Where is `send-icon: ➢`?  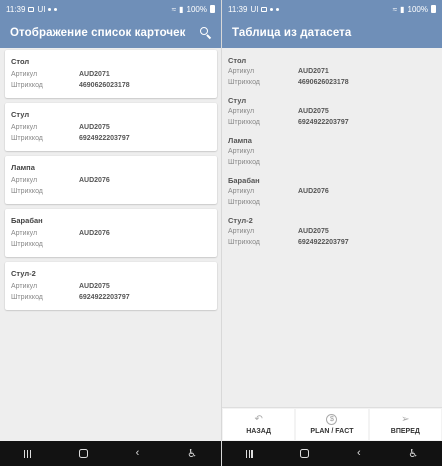 send-icon: ➢ is located at coordinates (405, 419).